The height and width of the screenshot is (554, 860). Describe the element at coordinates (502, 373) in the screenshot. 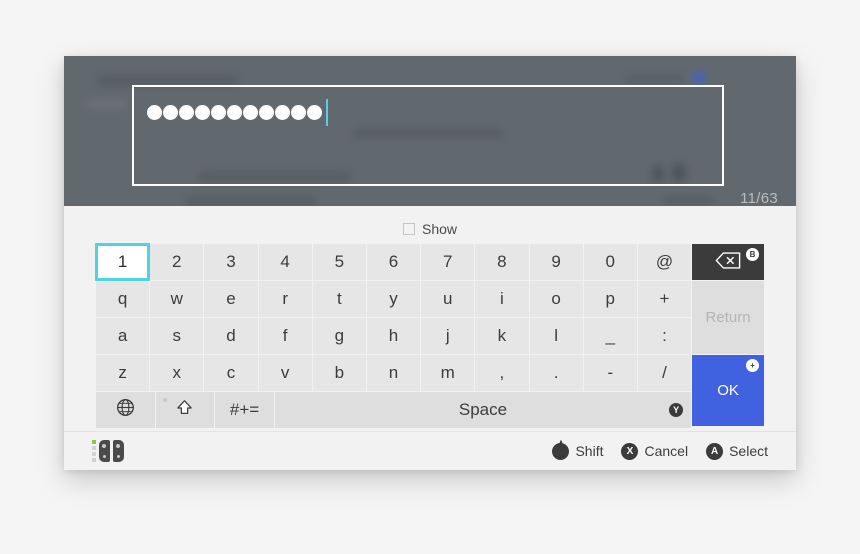

I see `key-comma: ,` at that location.